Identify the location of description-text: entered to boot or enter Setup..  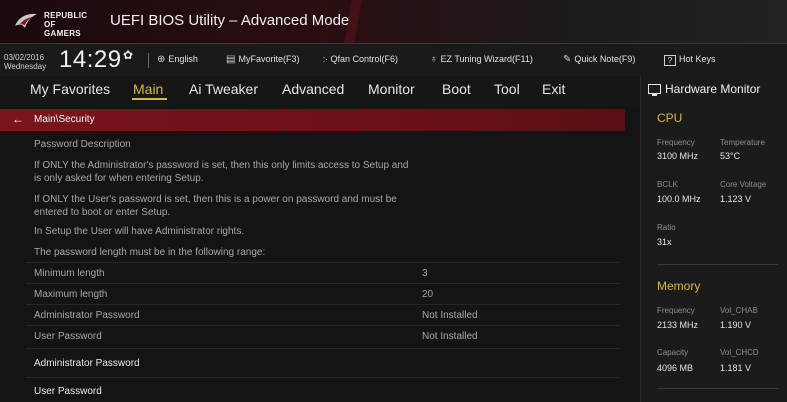
(102, 212).